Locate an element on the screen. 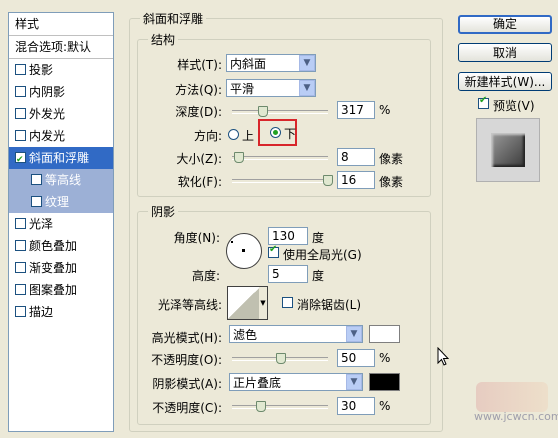  structure-title: 结构 is located at coordinates (163, 39).